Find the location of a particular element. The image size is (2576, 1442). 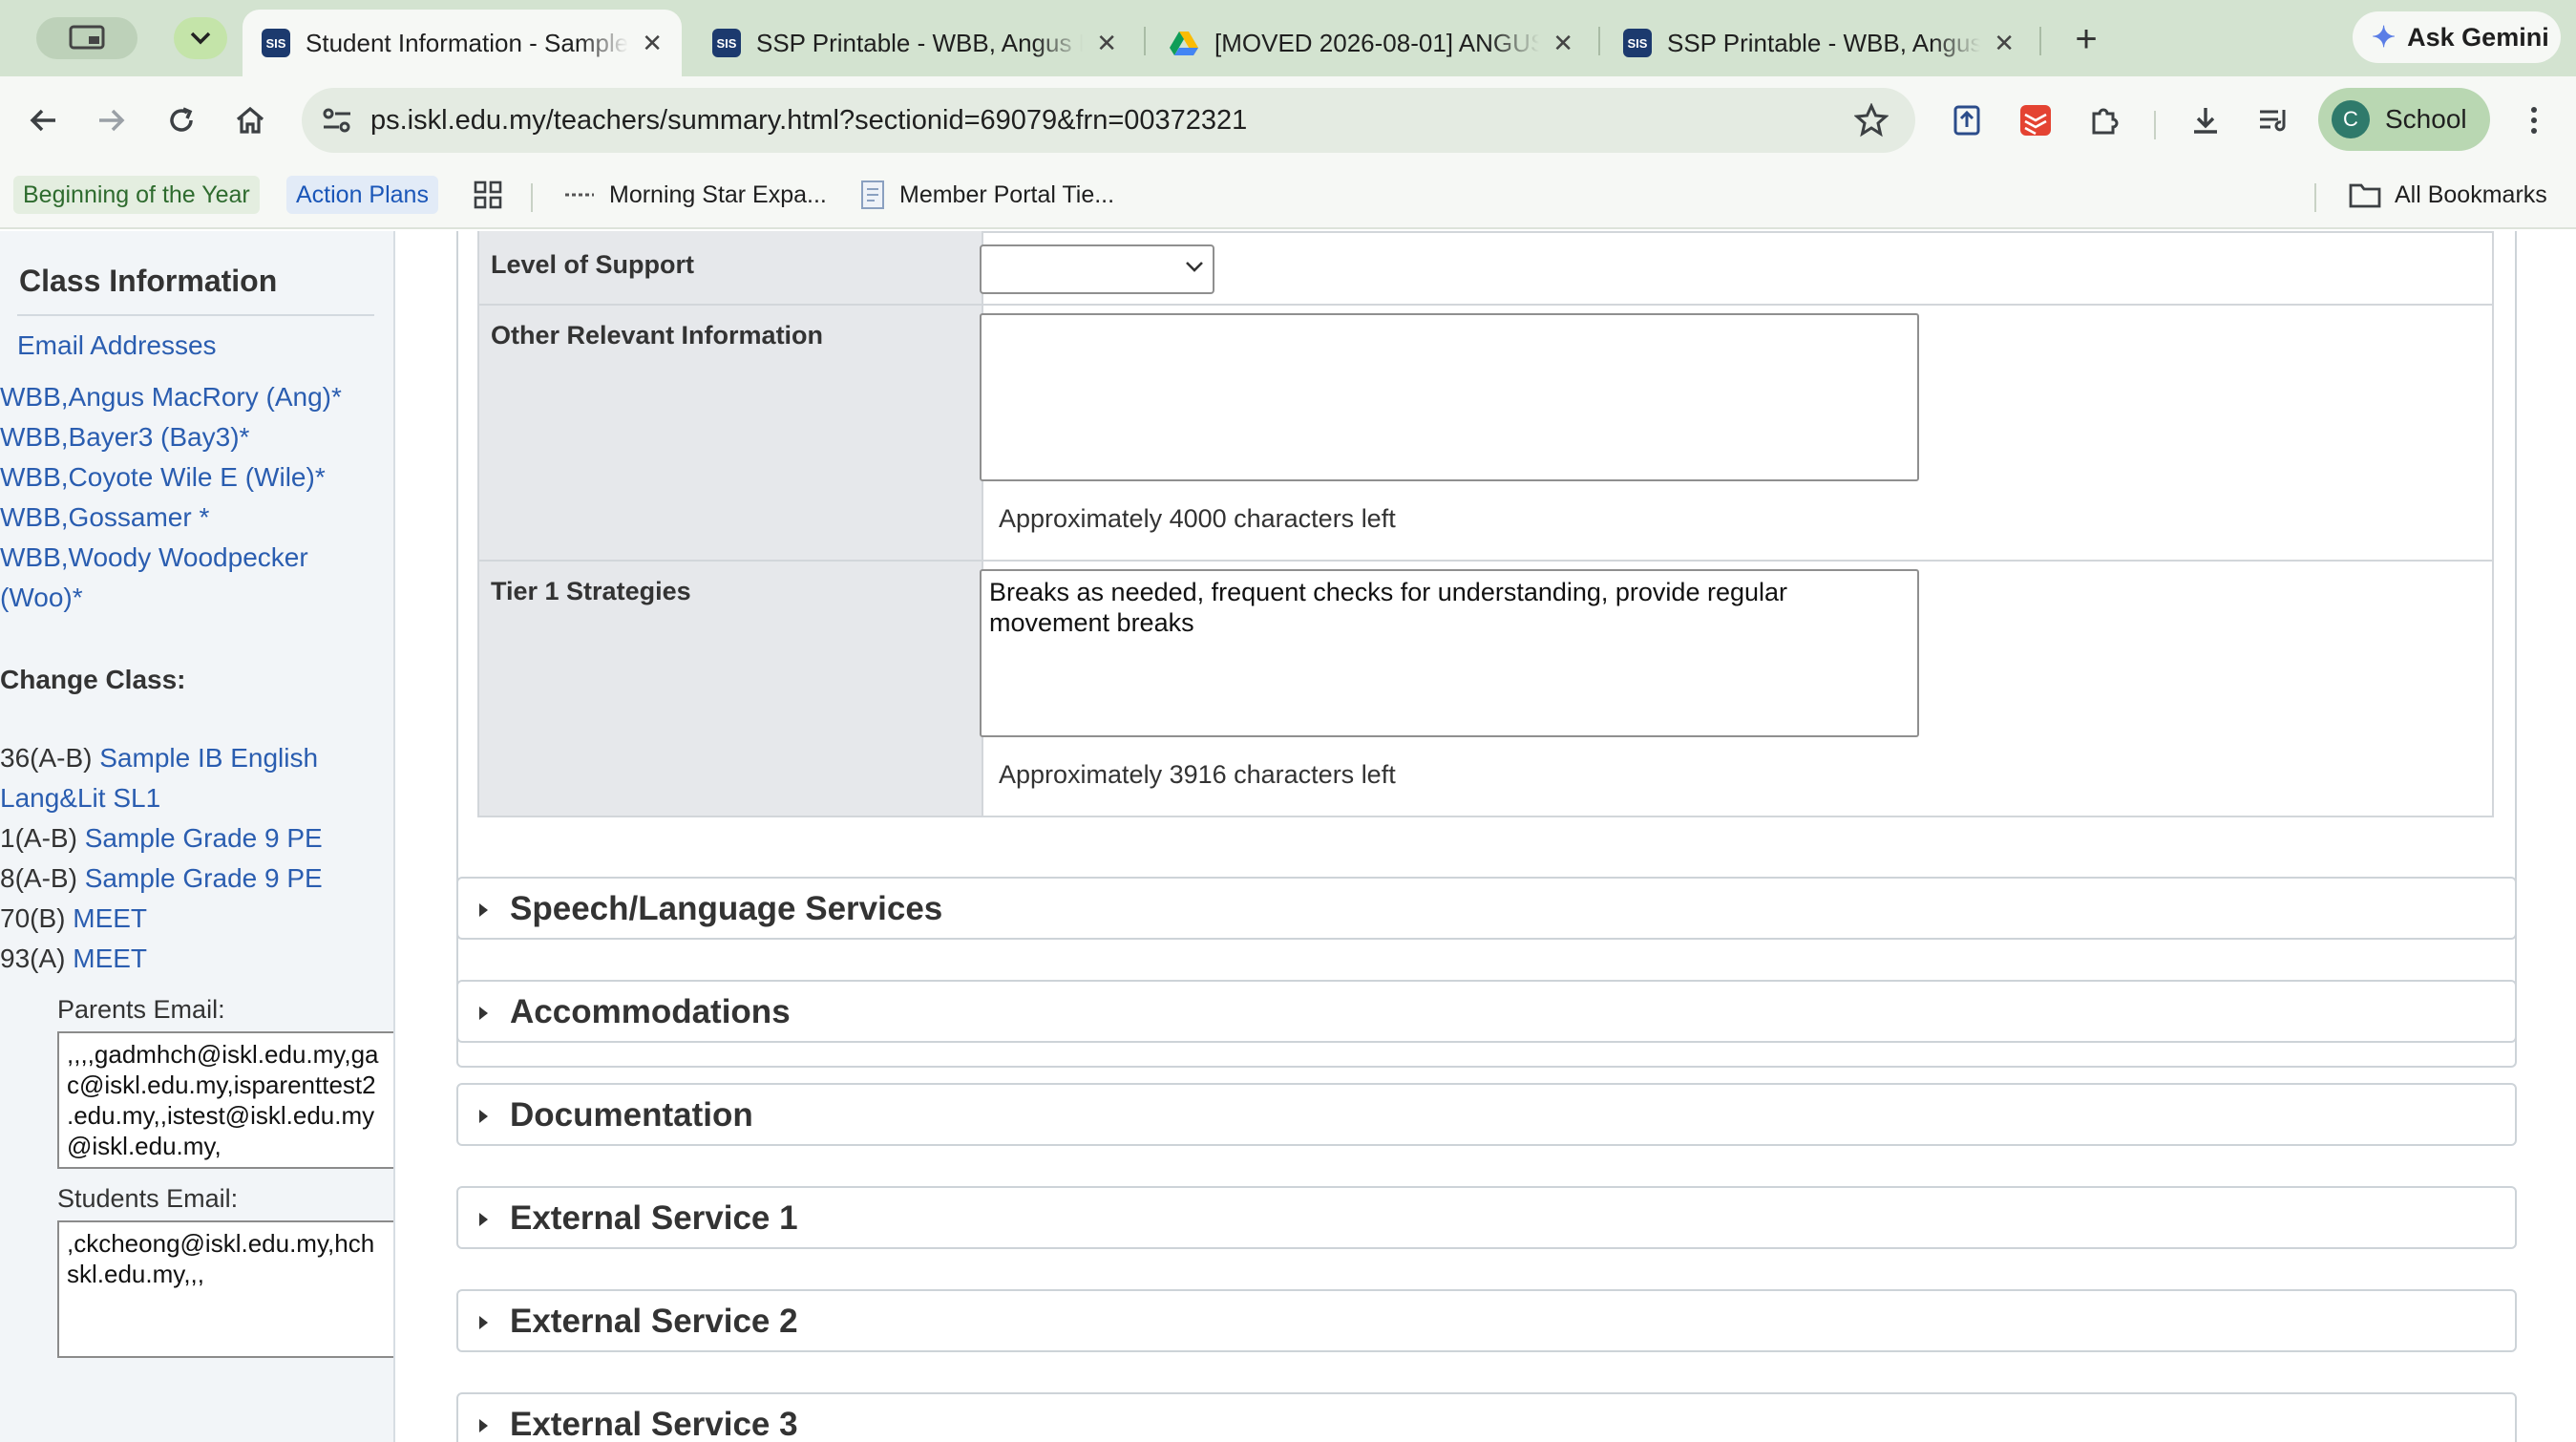

reload-icon is located at coordinates (181, 120).